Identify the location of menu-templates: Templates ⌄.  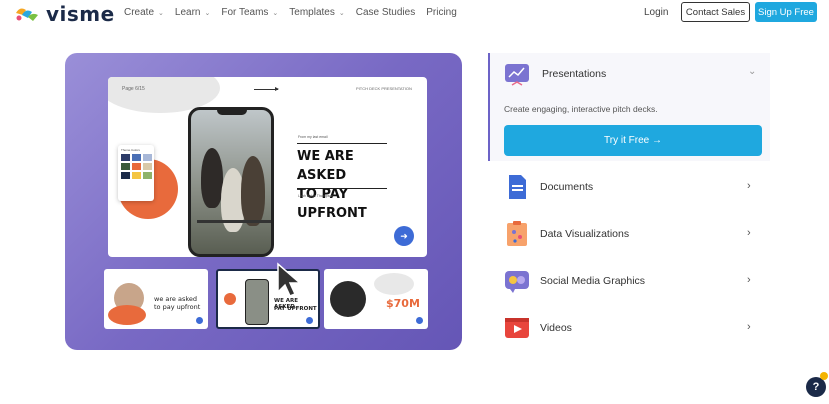
(316, 12).